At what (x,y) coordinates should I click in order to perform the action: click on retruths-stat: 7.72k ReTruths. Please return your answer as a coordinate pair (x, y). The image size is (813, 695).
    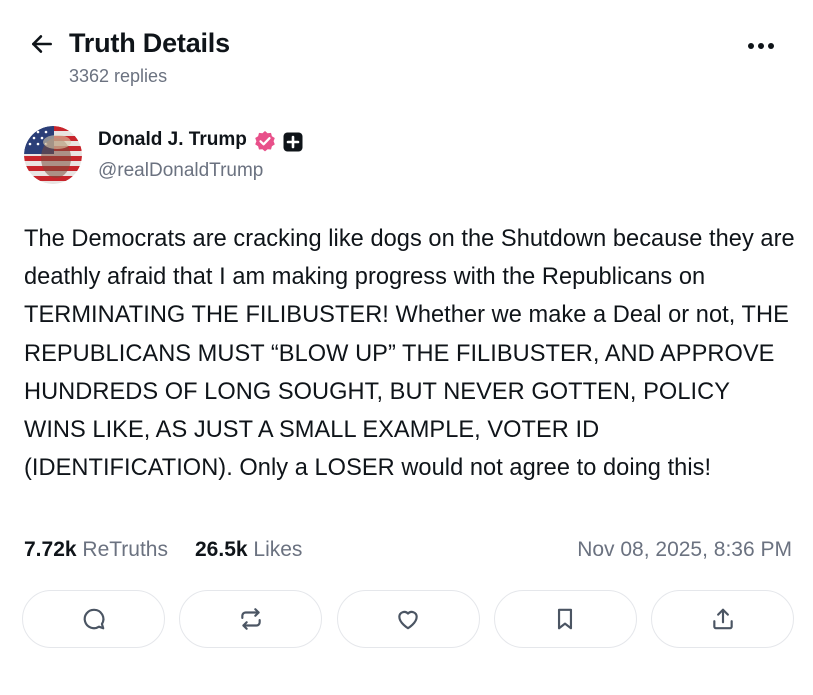
    Looking at the image, I should click on (96, 550).